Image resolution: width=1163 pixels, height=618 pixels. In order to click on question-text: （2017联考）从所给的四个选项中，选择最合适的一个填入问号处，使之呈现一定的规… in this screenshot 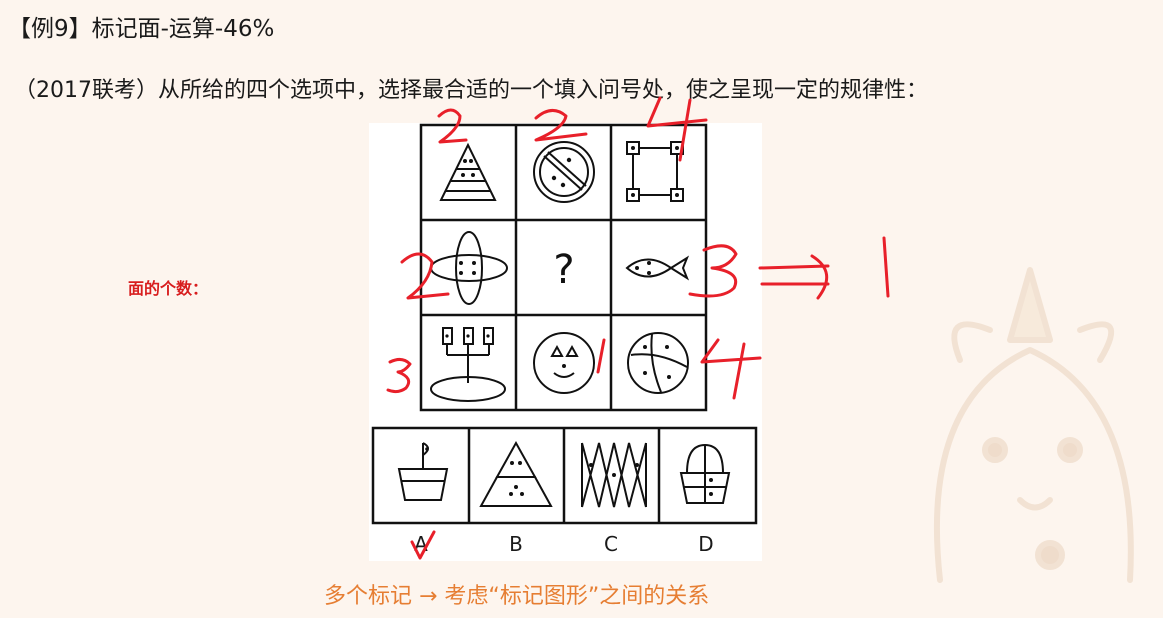, I will do `click(471, 90)`.